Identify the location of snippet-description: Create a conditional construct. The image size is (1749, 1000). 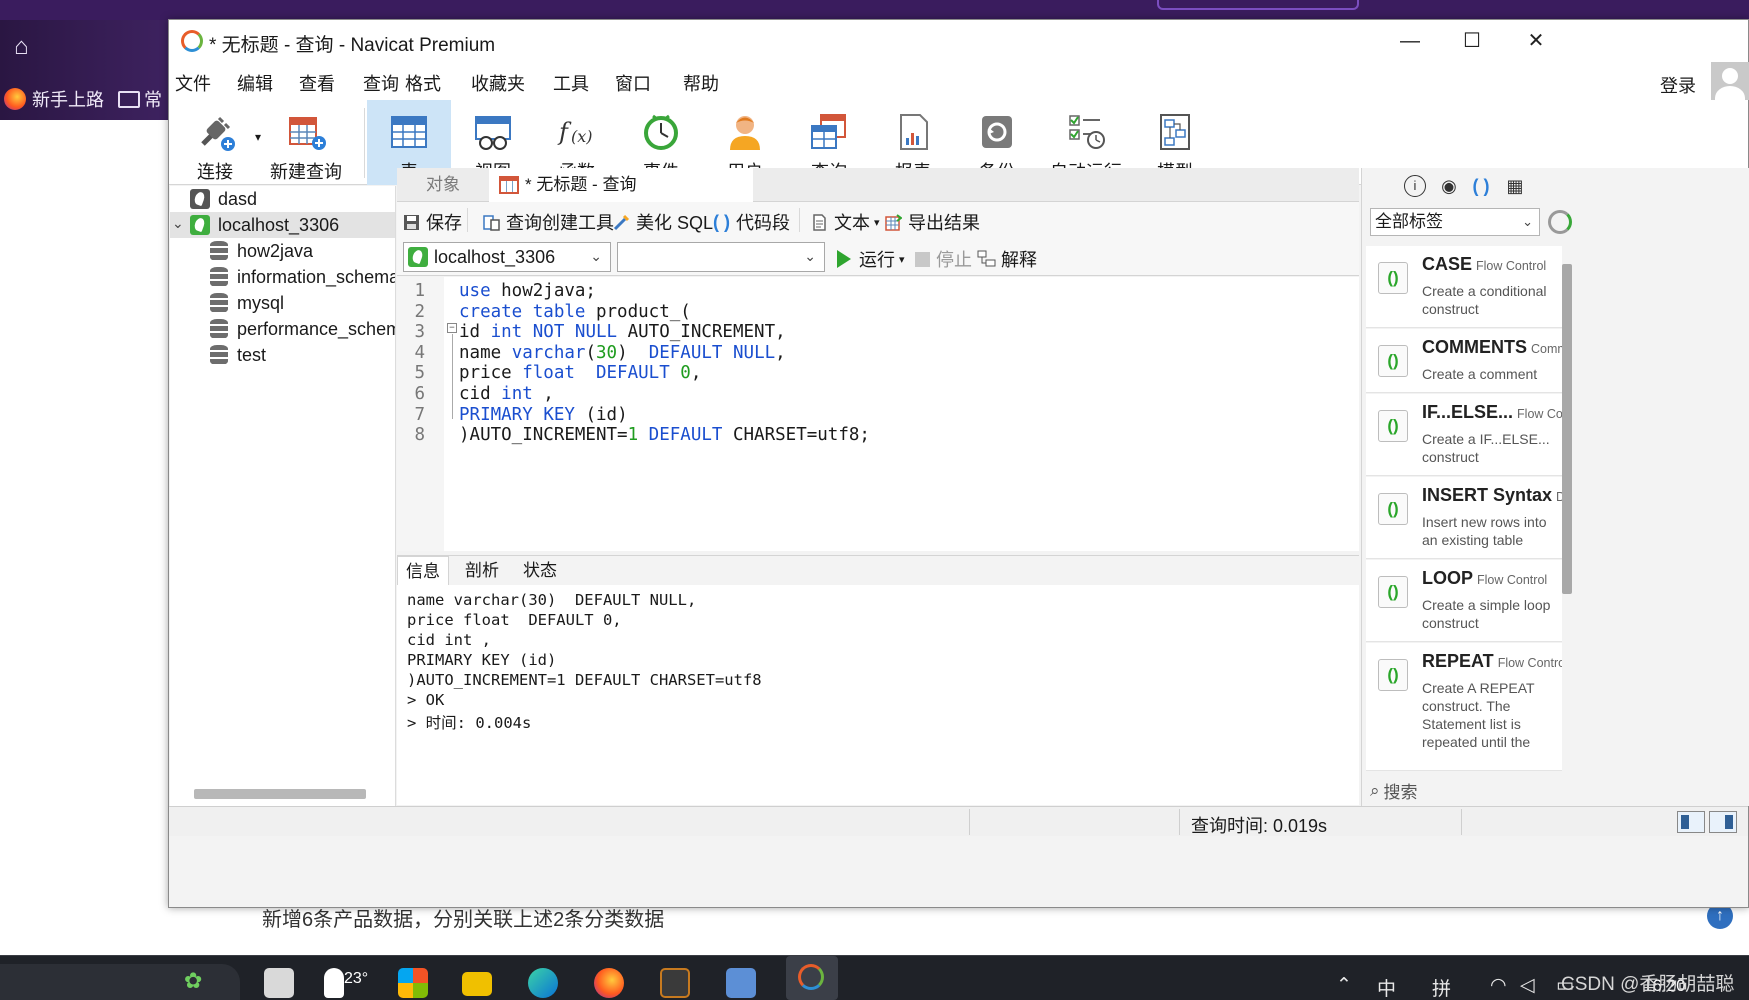
(1484, 300).